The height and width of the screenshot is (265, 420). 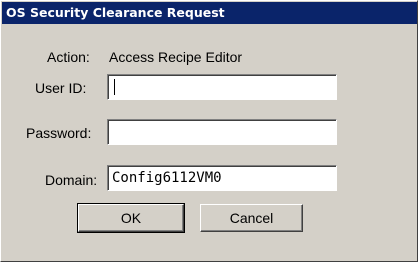 I want to click on domain-input, so click(x=222, y=178).